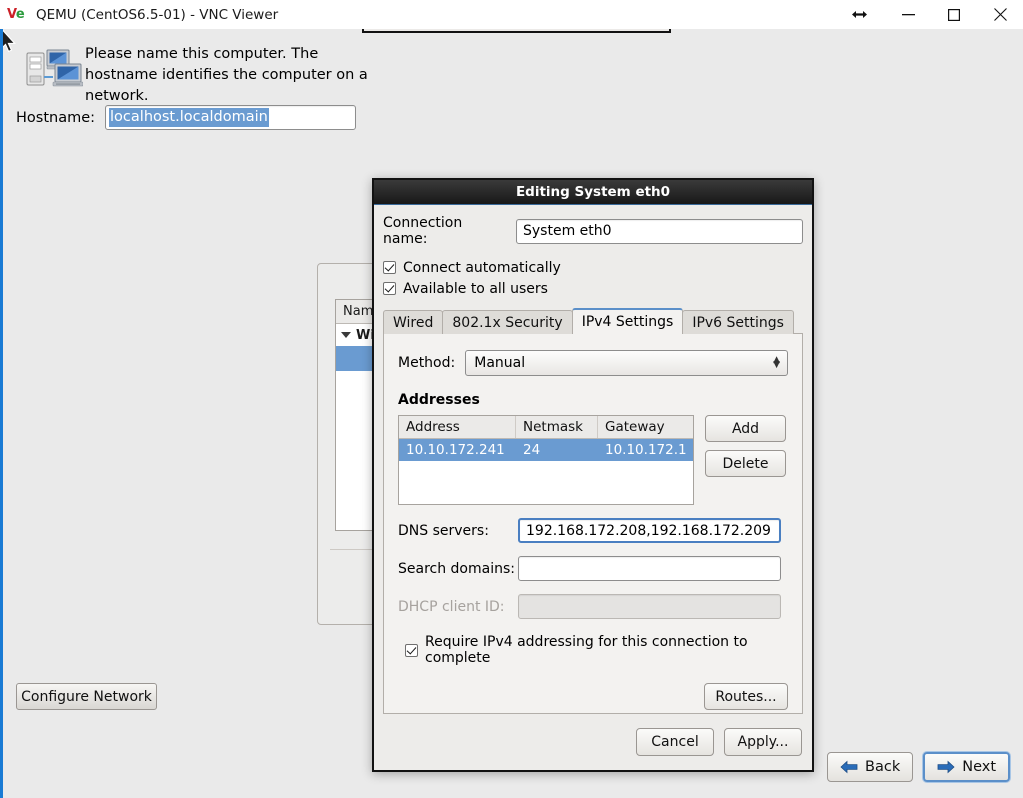 The width and height of the screenshot is (1023, 798). I want to click on dialog-titlebar: Editing System eth0, so click(593, 192).